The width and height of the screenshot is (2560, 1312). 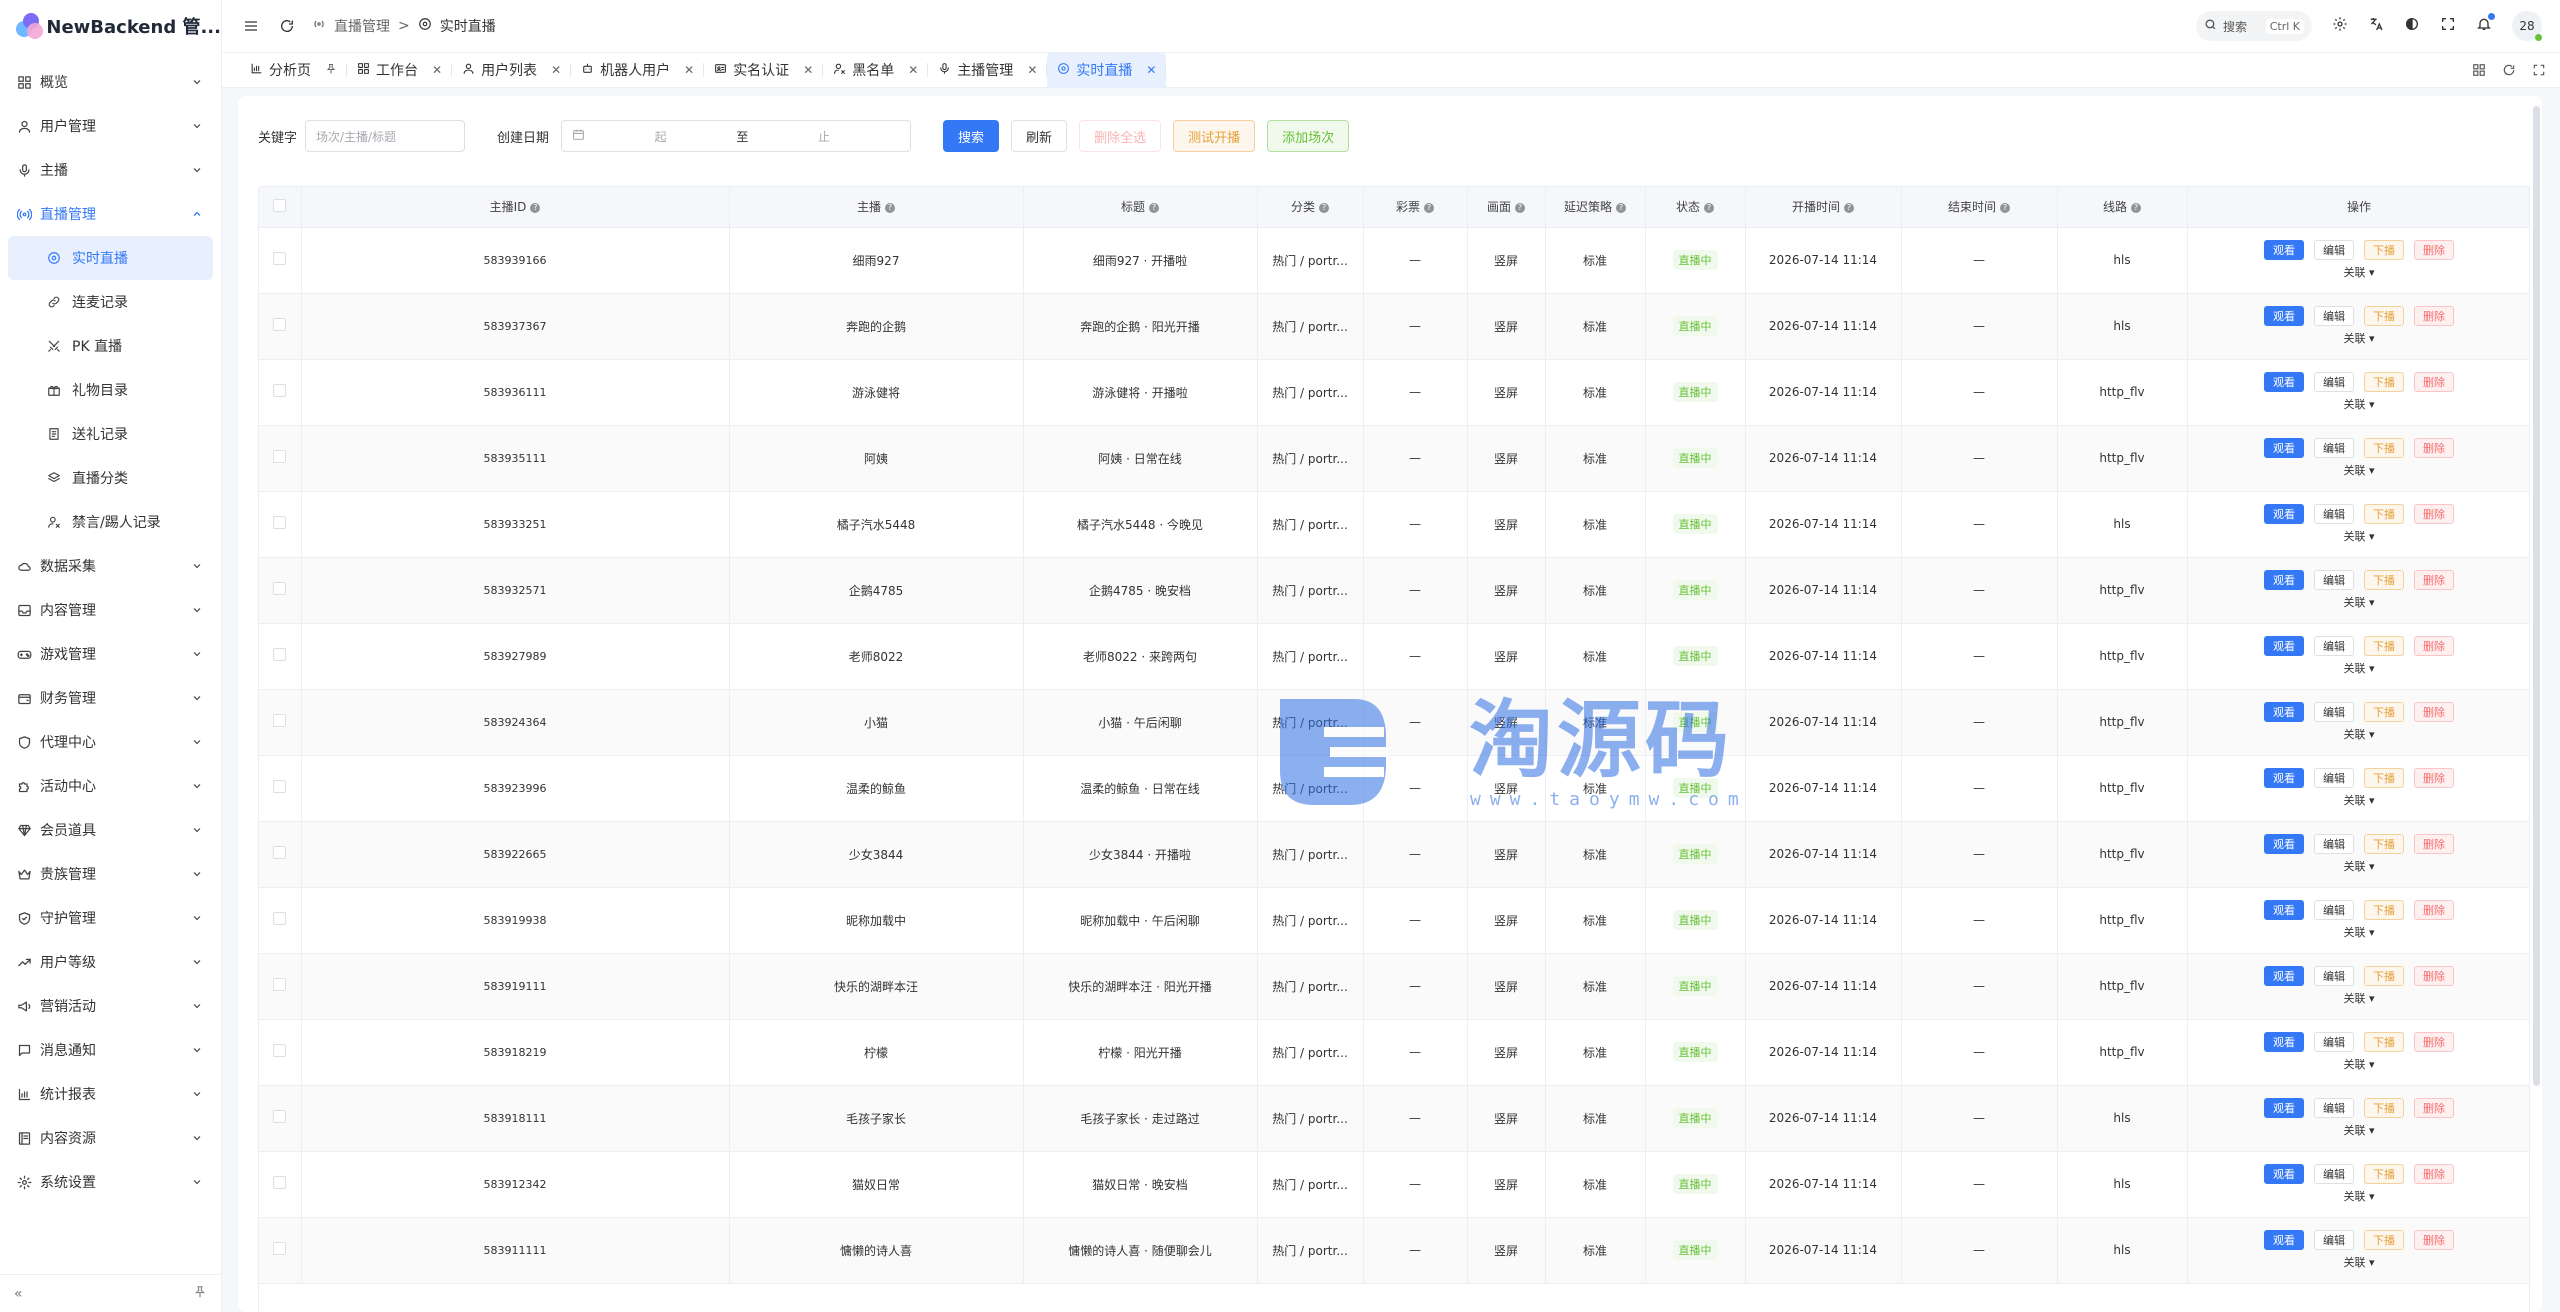 I want to click on keyword-input: 场次/主播/标题, so click(x=385, y=136).